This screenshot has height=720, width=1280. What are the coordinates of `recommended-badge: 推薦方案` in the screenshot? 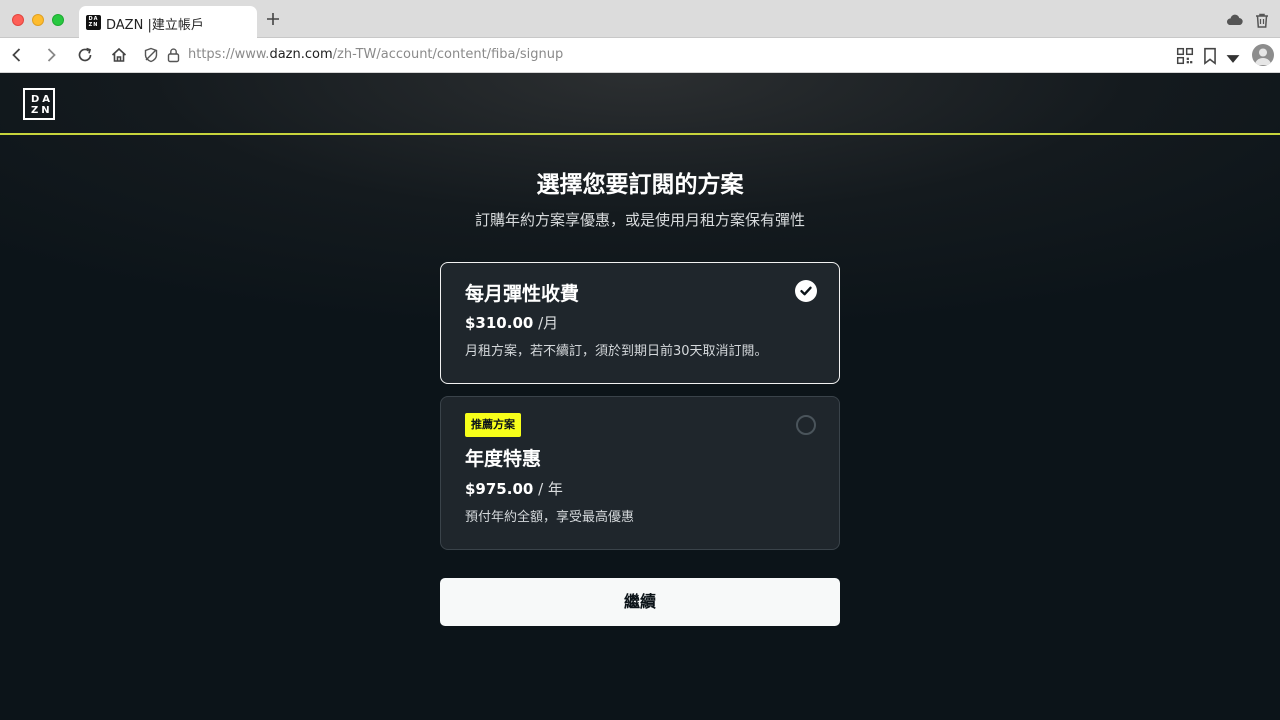 It's located at (493, 425).